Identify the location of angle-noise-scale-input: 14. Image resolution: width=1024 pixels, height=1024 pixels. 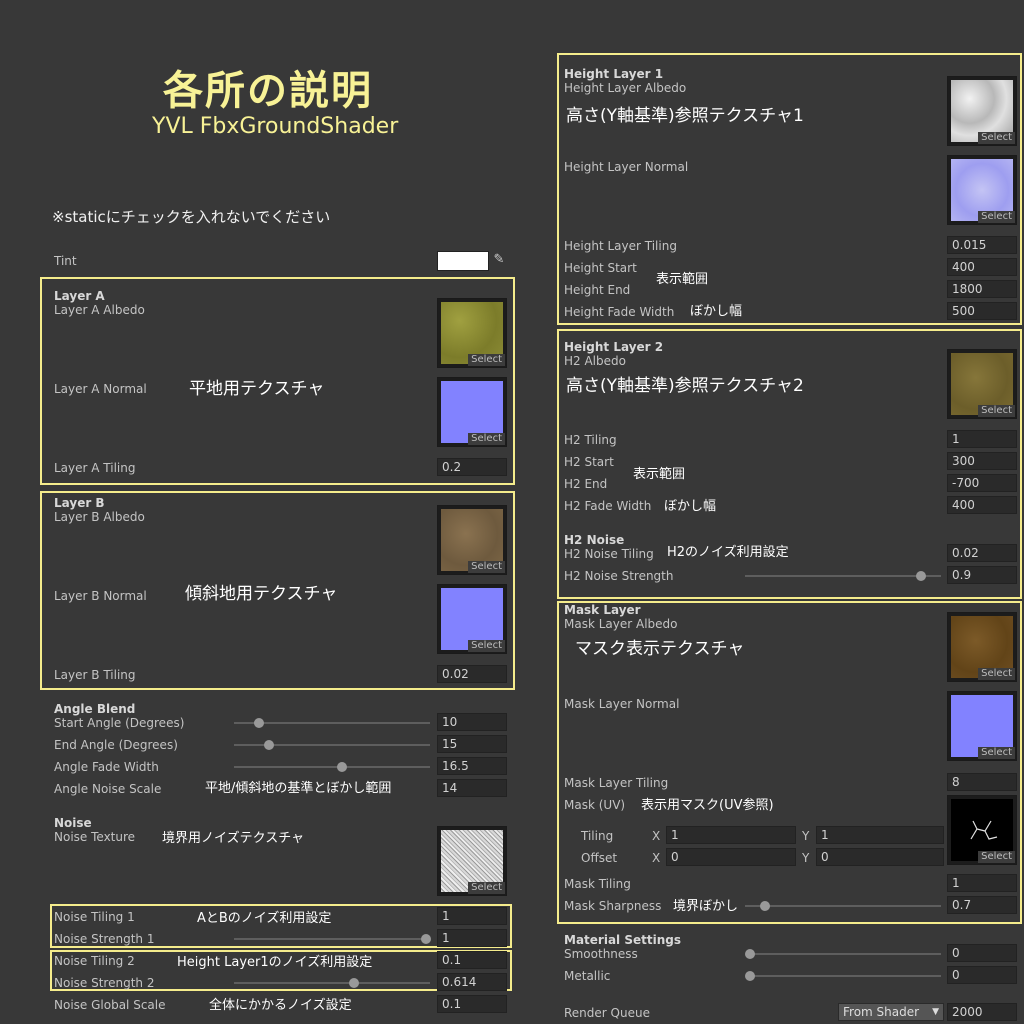
(472, 788).